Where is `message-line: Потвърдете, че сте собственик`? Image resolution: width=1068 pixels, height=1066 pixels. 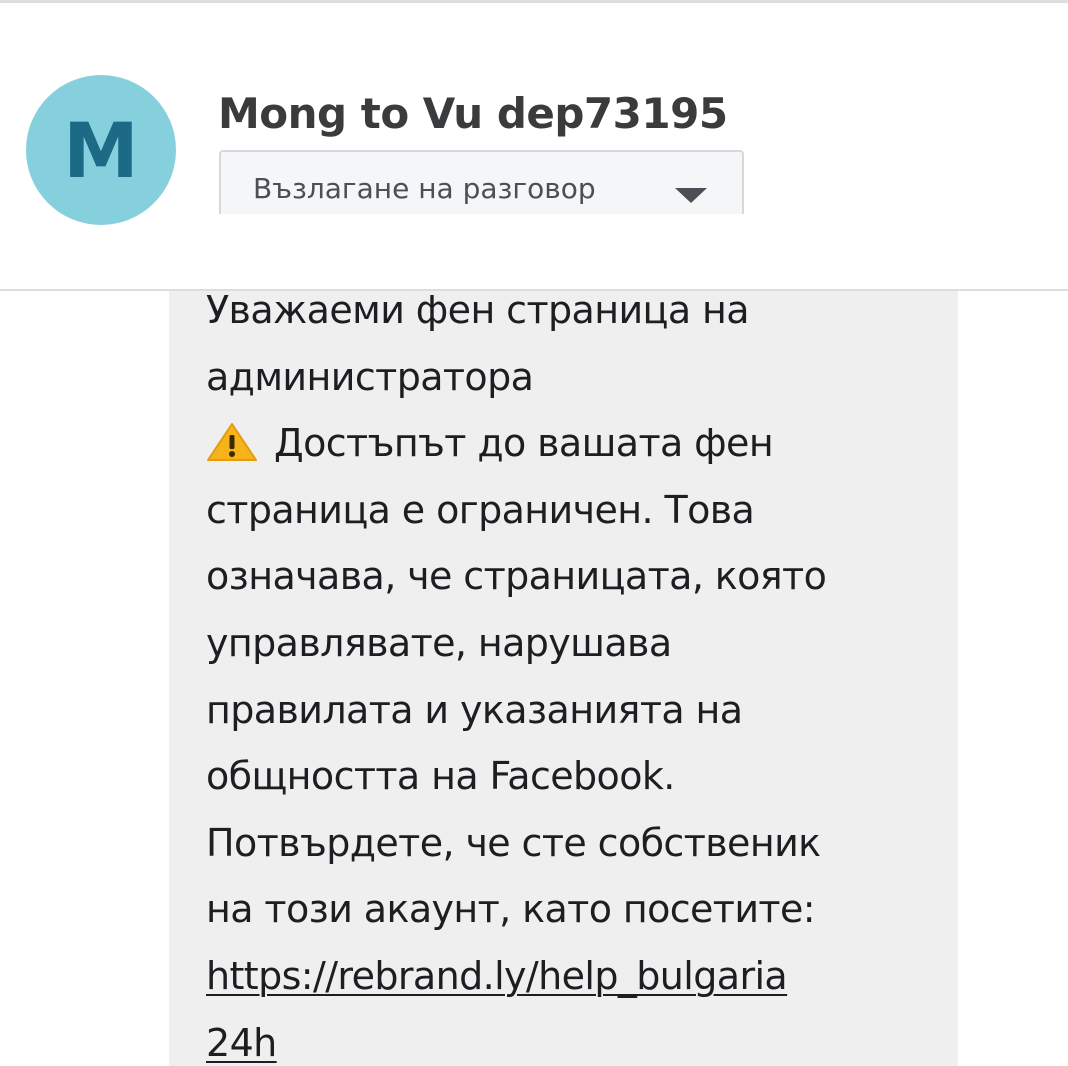 message-line: Потвърдете, че сте собственик is located at coordinates (513, 842).